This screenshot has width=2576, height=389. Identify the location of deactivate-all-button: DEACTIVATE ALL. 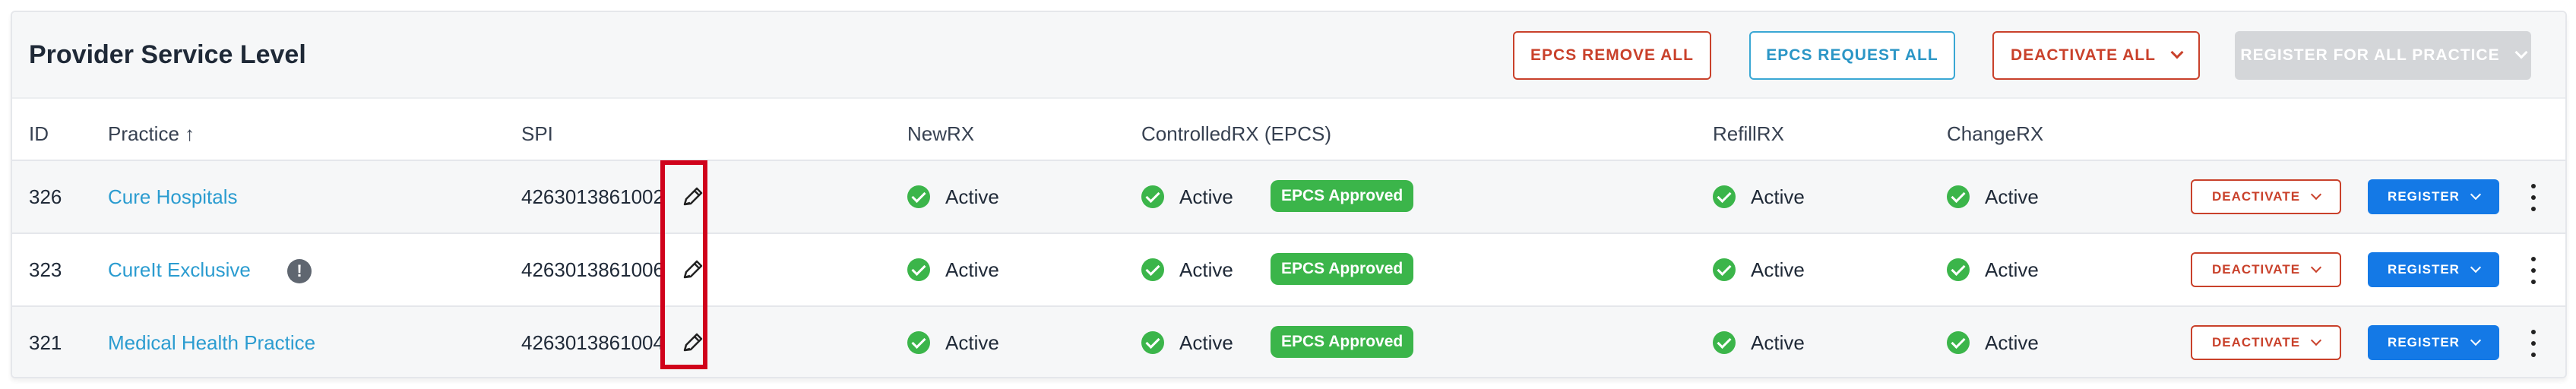
(2096, 55).